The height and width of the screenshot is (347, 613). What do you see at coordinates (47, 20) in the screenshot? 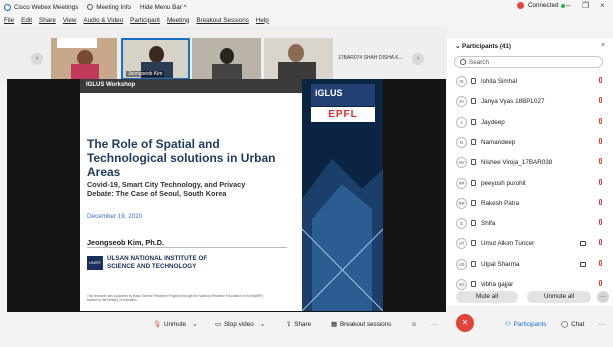
I see `menu-share: Share` at bounding box center [47, 20].